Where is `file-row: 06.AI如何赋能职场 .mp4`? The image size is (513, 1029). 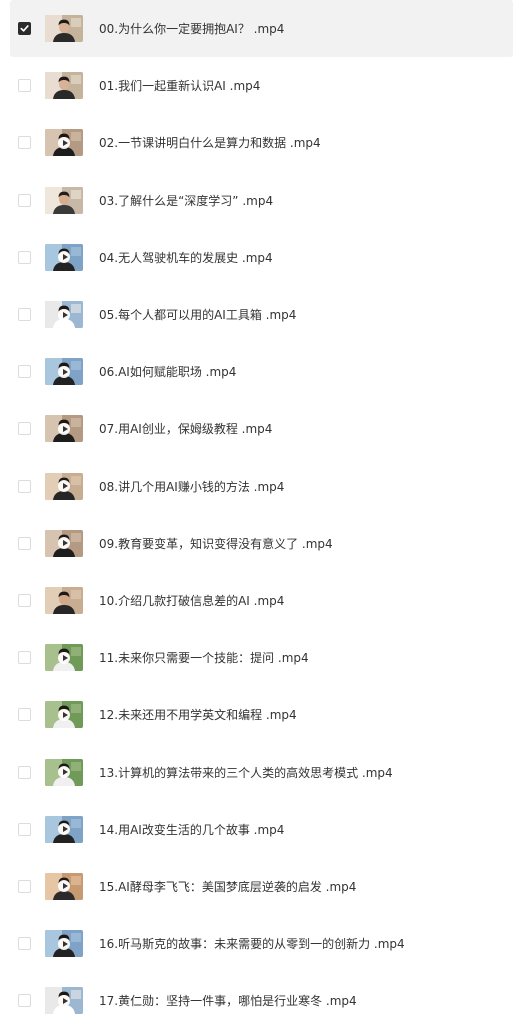
file-row: 06.AI如何赋能职场 .mp4 is located at coordinates (261, 371).